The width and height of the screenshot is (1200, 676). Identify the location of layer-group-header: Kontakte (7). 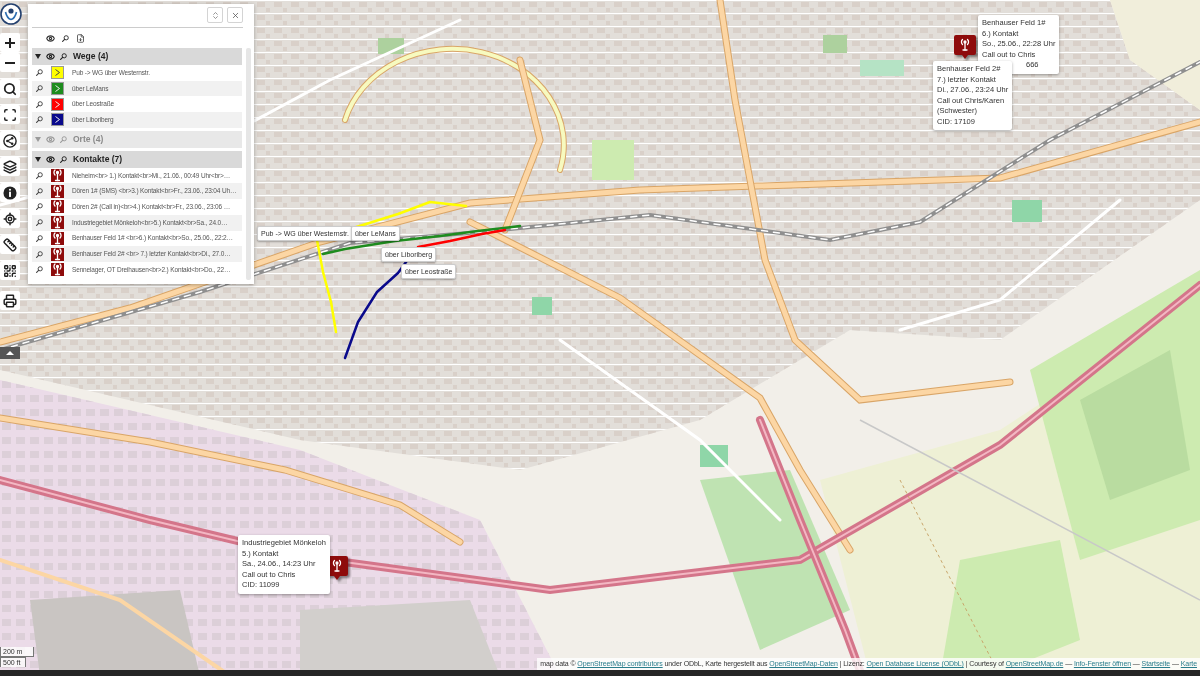
(137, 159).